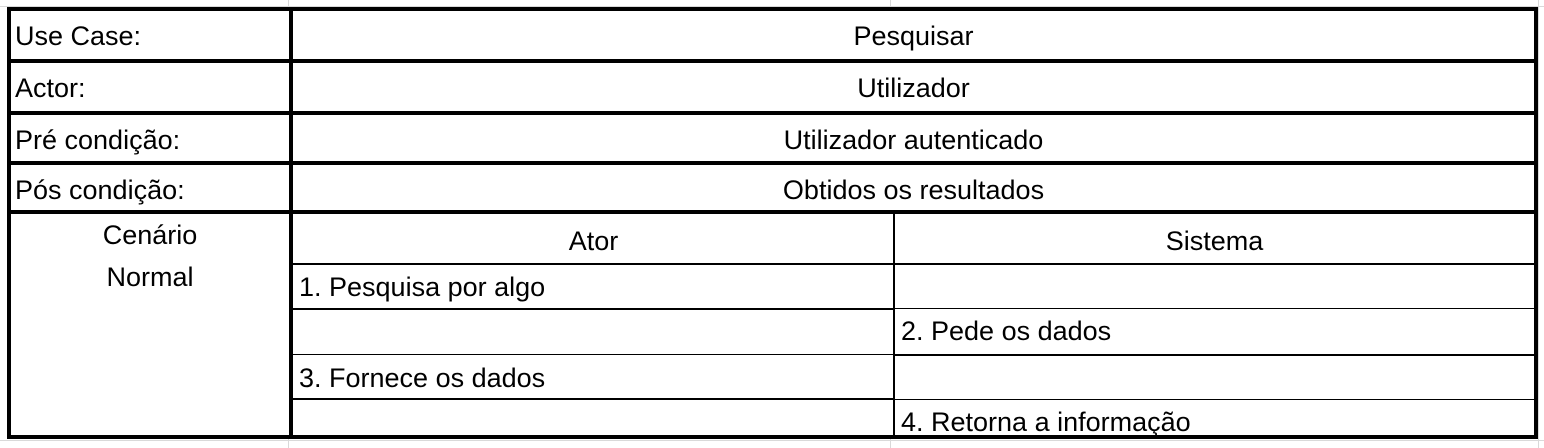  Describe the element at coordinates (593, 241) in the screenshot. I see `column-header-ator: Ator` at that location.